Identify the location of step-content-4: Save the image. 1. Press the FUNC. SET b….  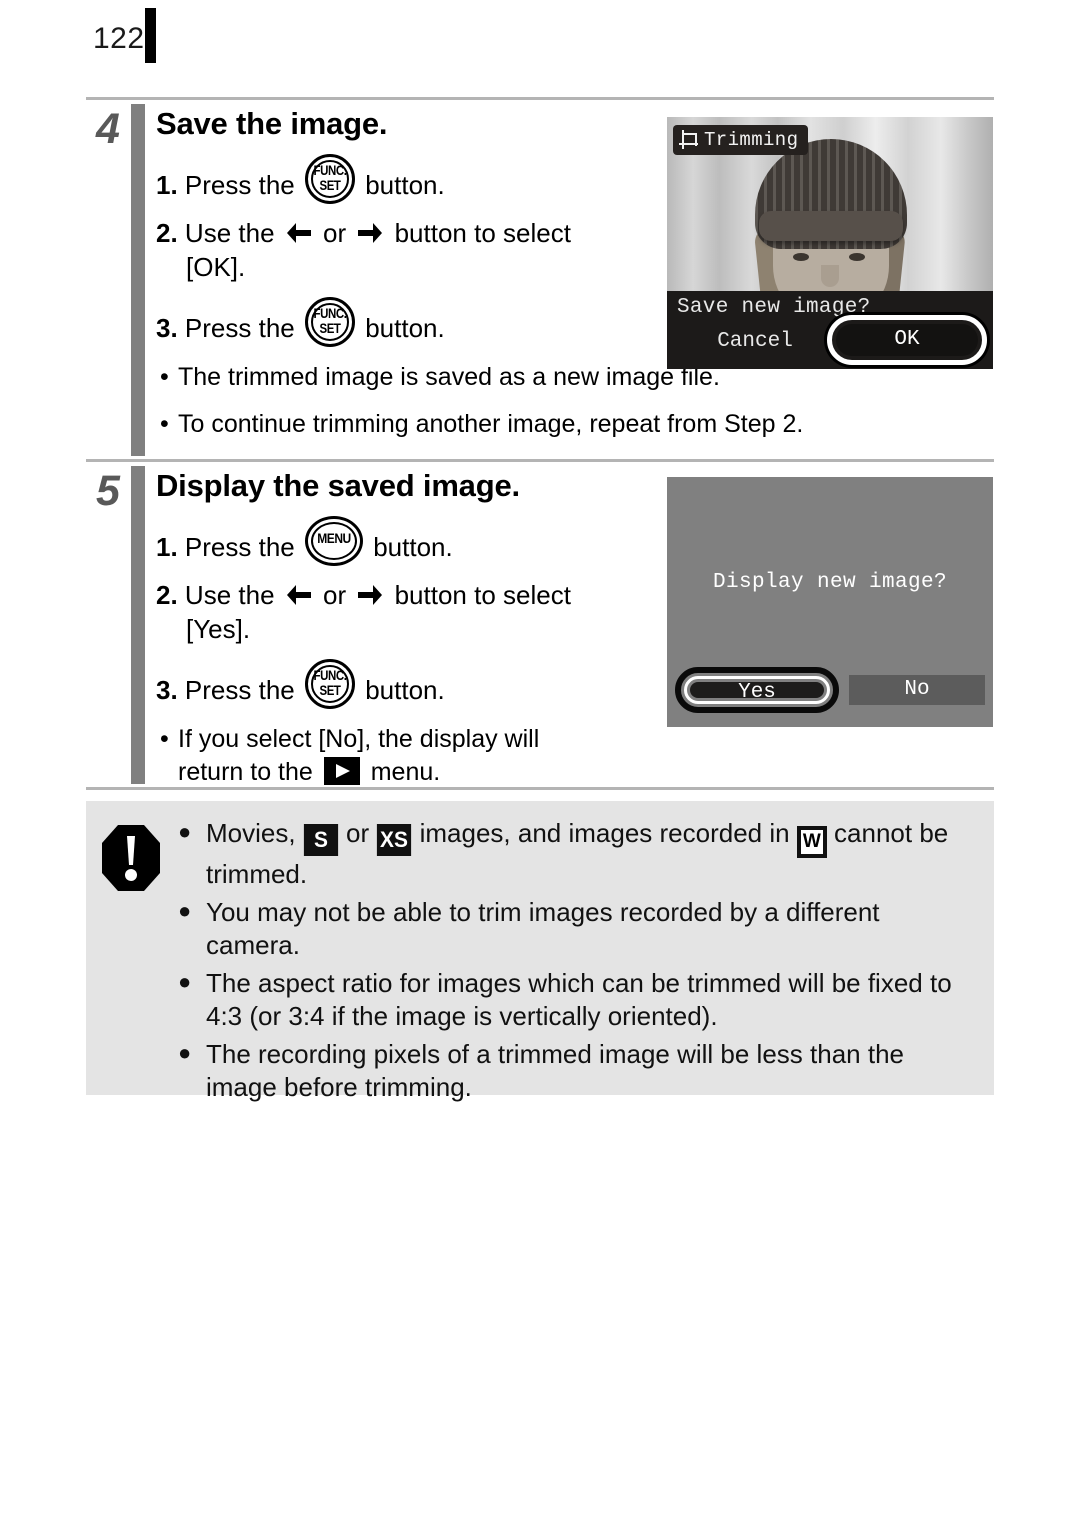
(479, 270).